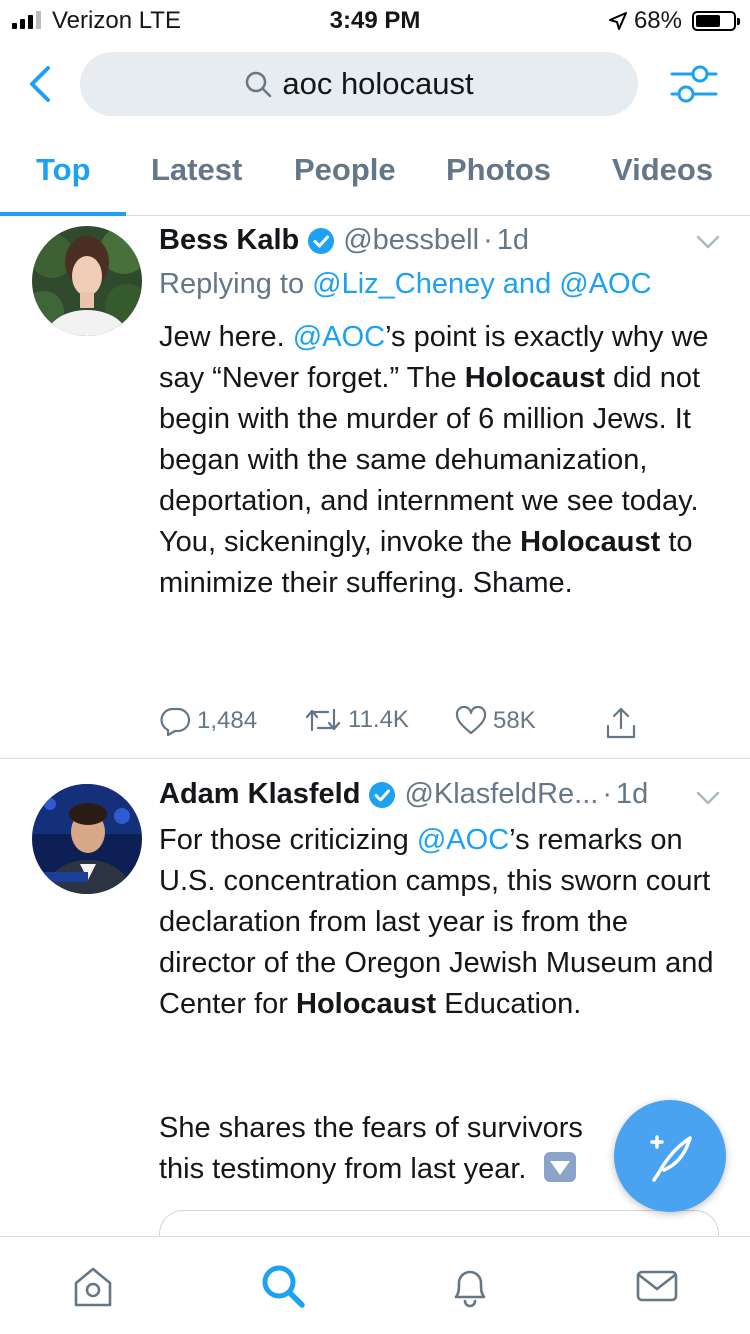  I want to click on tab-photos: Photos, so click(498, 170).